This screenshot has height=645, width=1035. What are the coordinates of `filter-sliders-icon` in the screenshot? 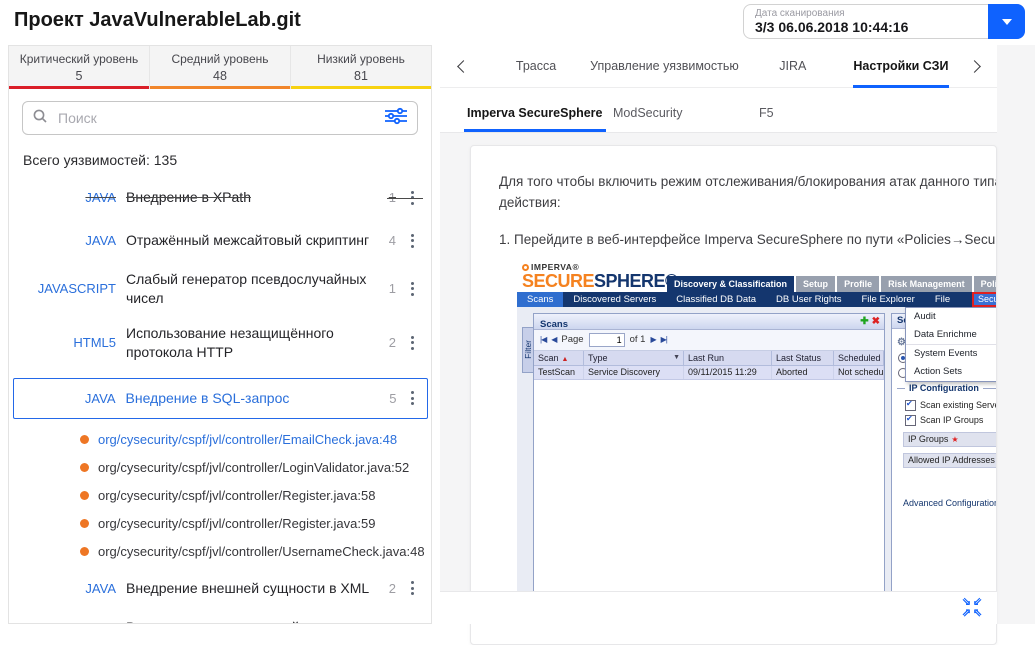 It's located at (396, 118).